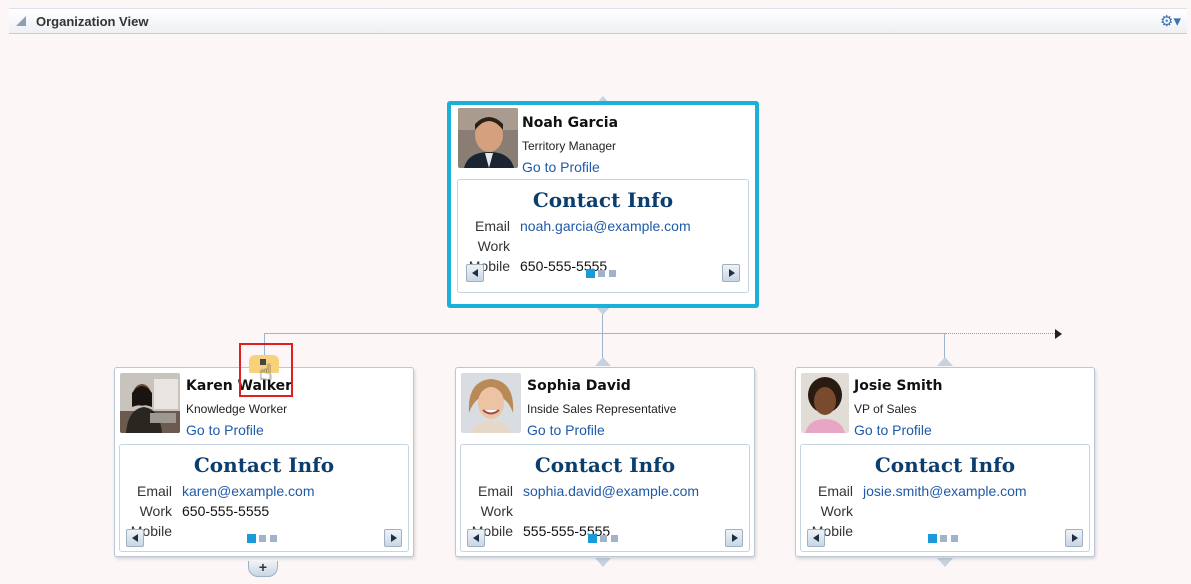 This screenshot has height=584, width=1191. Describe the element at coordinates (1170, 21) in the screenshot. I see `gear-icon: ⚙▾` at that location.